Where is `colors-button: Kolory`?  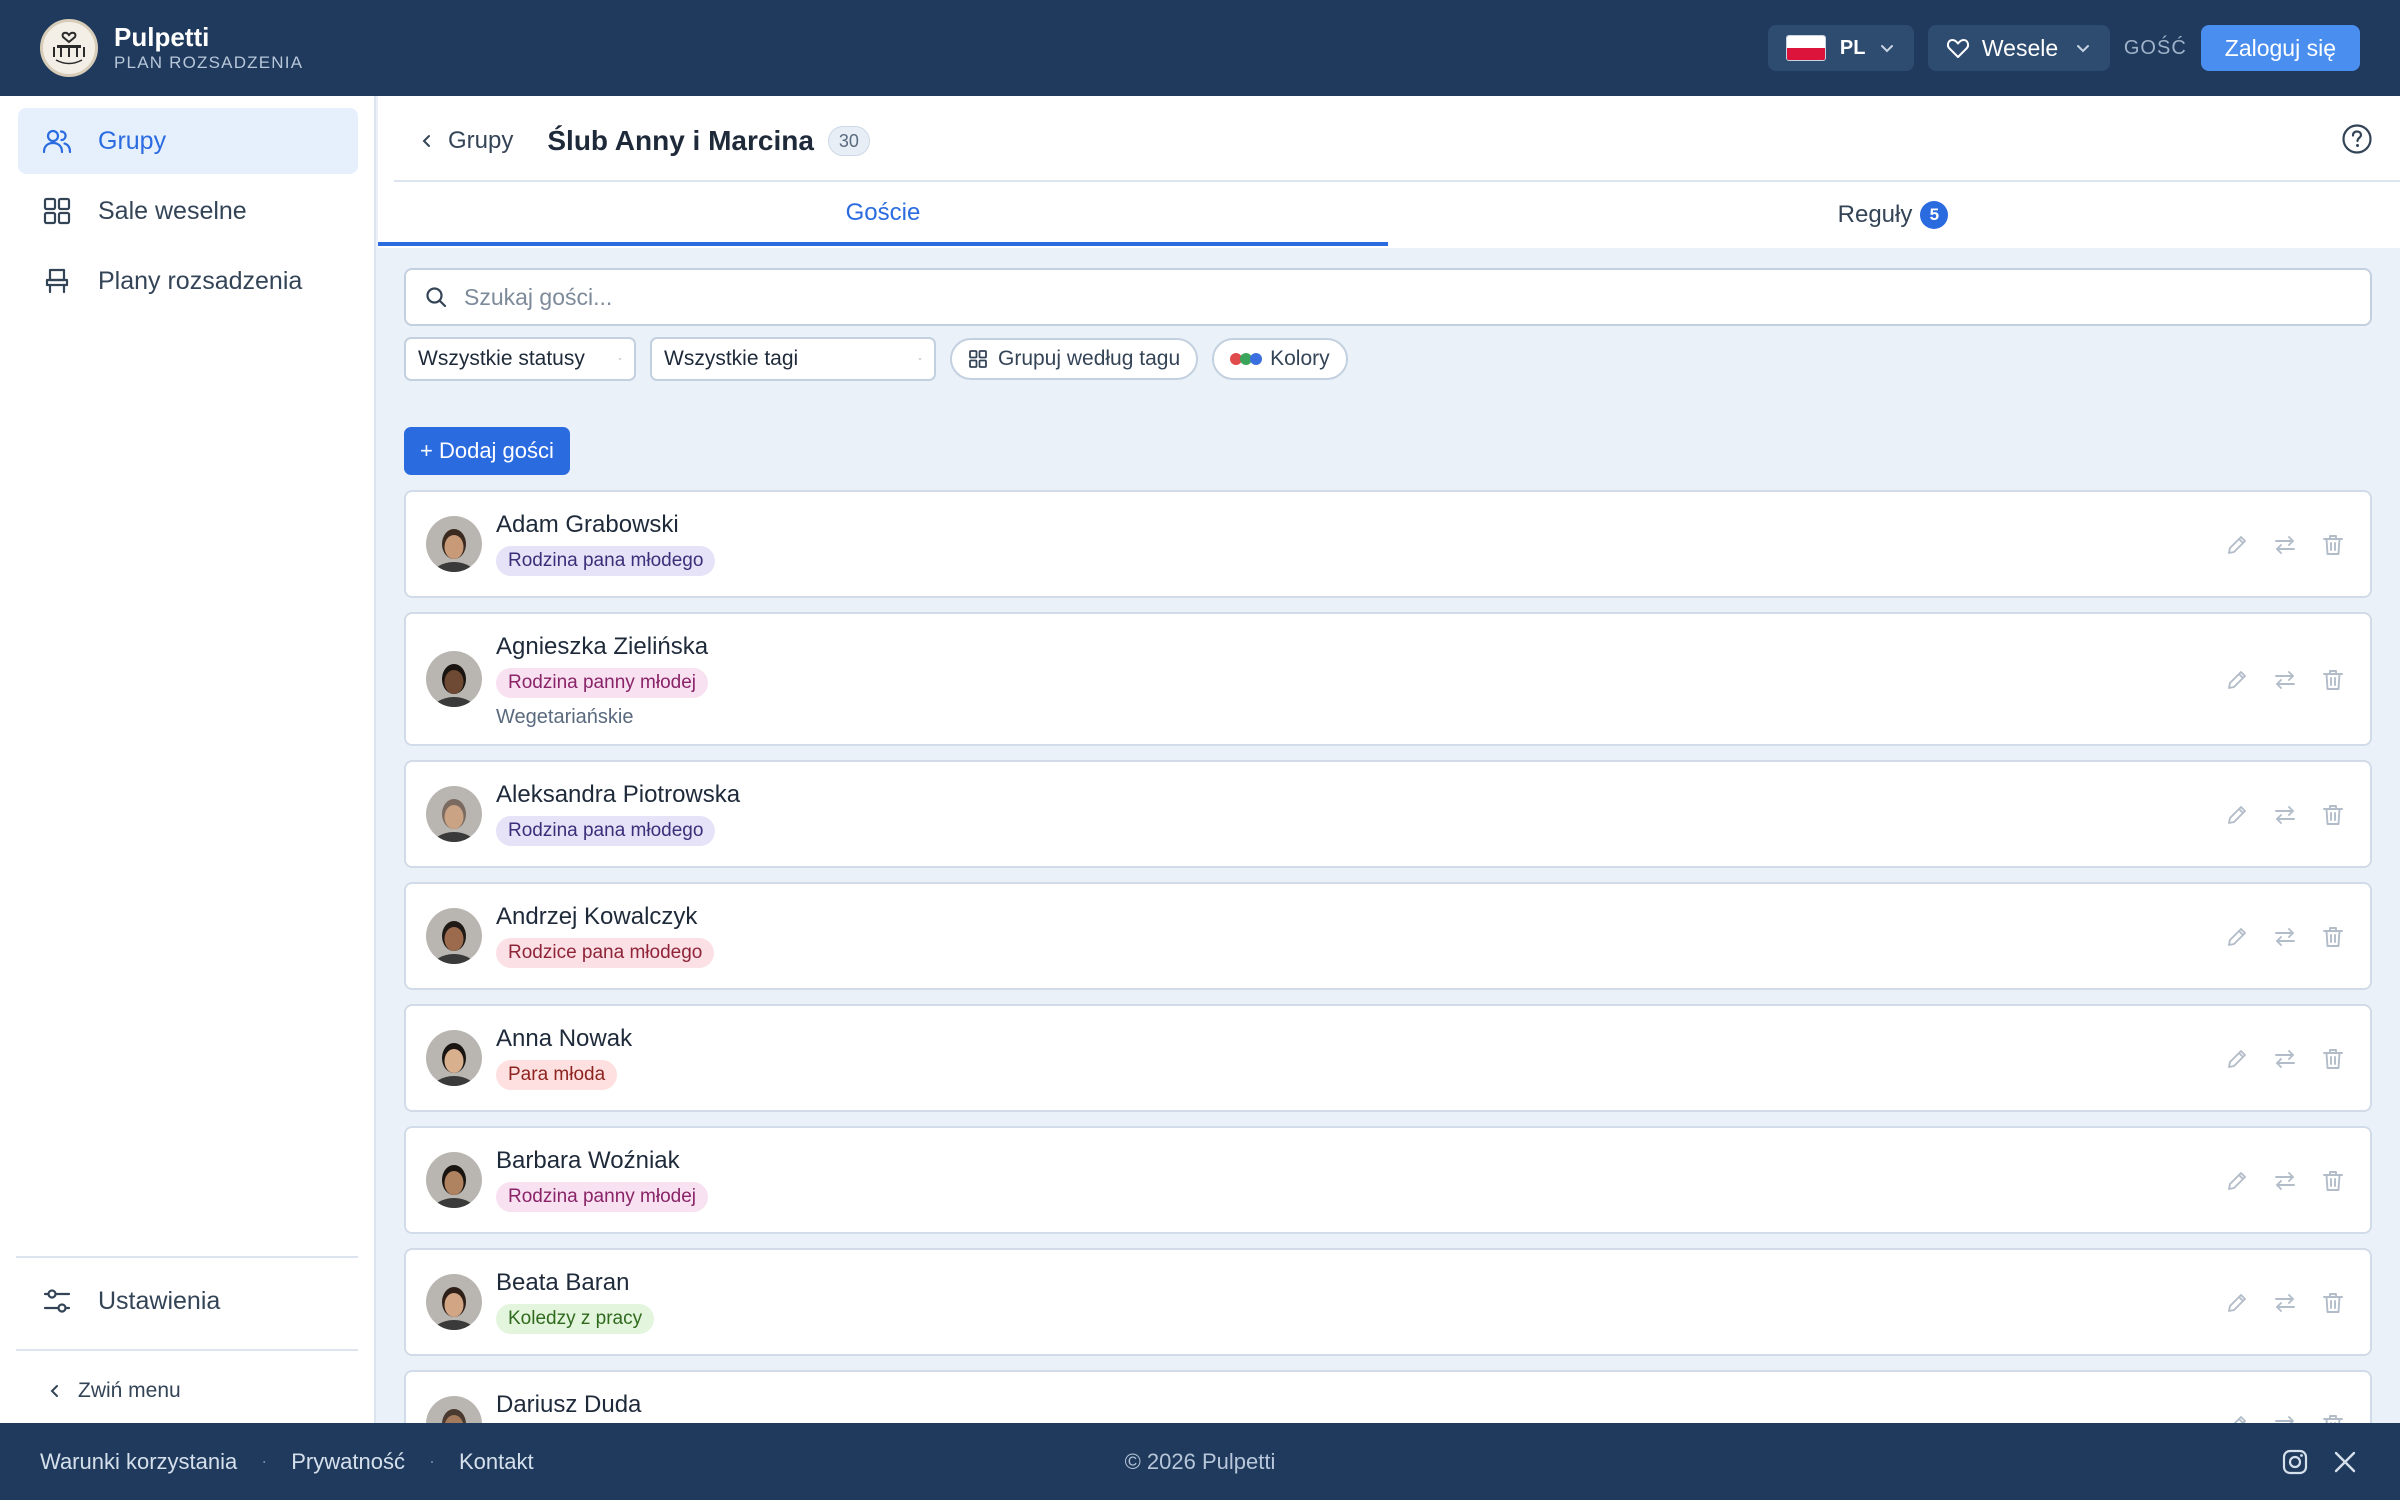
colors-button: Kolory is located at coordinates (1280, 359).